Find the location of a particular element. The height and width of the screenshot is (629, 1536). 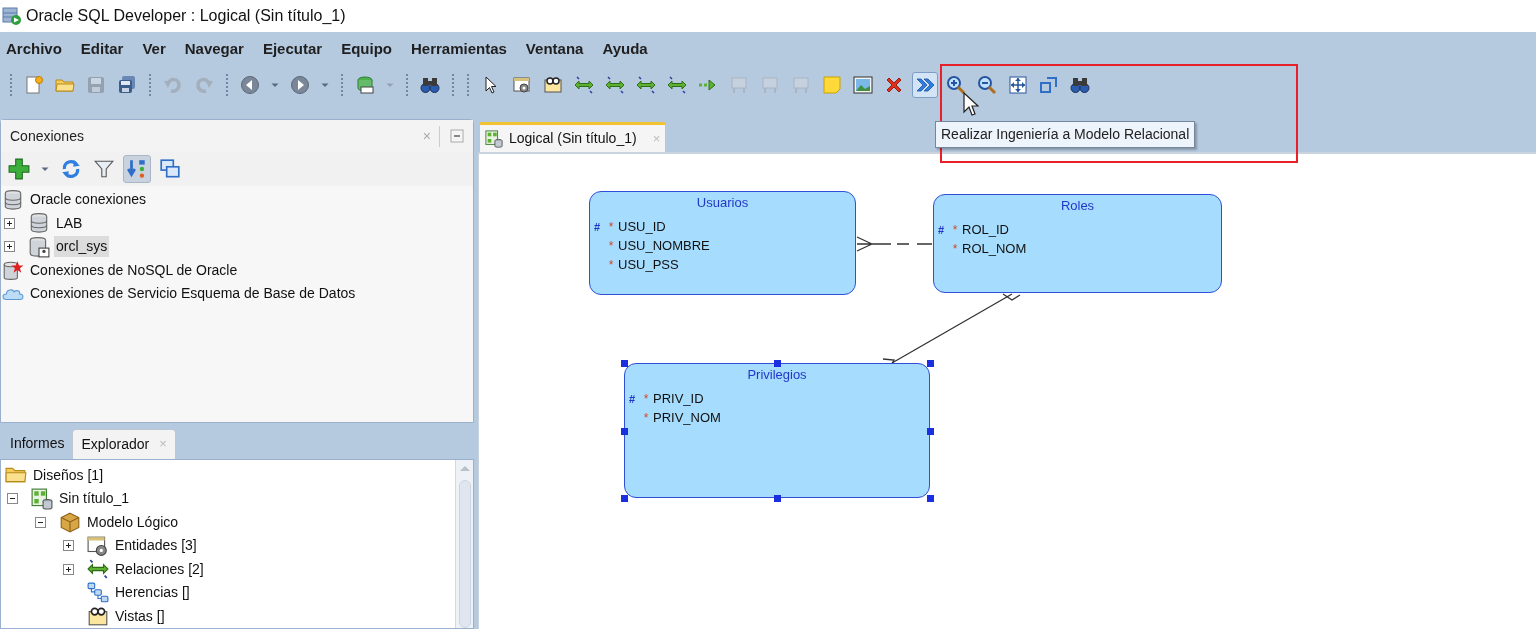

attribute-name: USU_NOMBRE is located at coordinates (664, 246).